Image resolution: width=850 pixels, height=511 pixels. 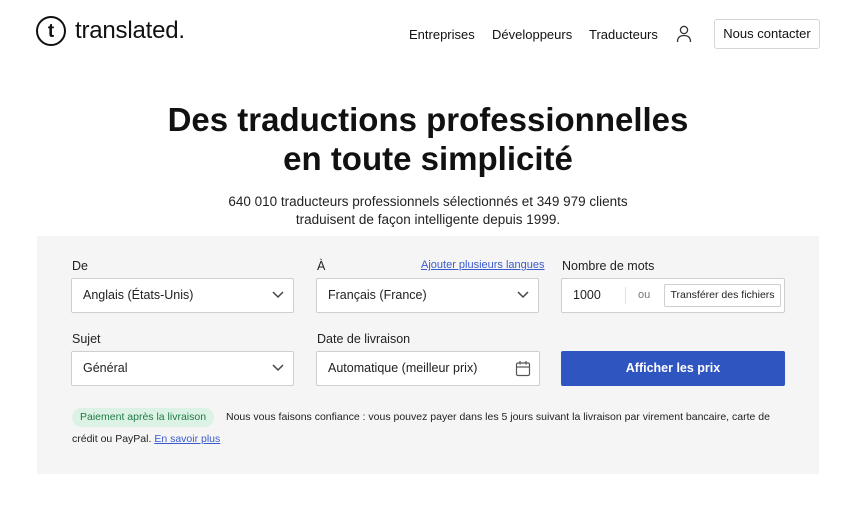 What do you see at coordinates (767, 34) in the screenshot?
I see `contact-button: Nous contacter` at bounding box center [767, 34].